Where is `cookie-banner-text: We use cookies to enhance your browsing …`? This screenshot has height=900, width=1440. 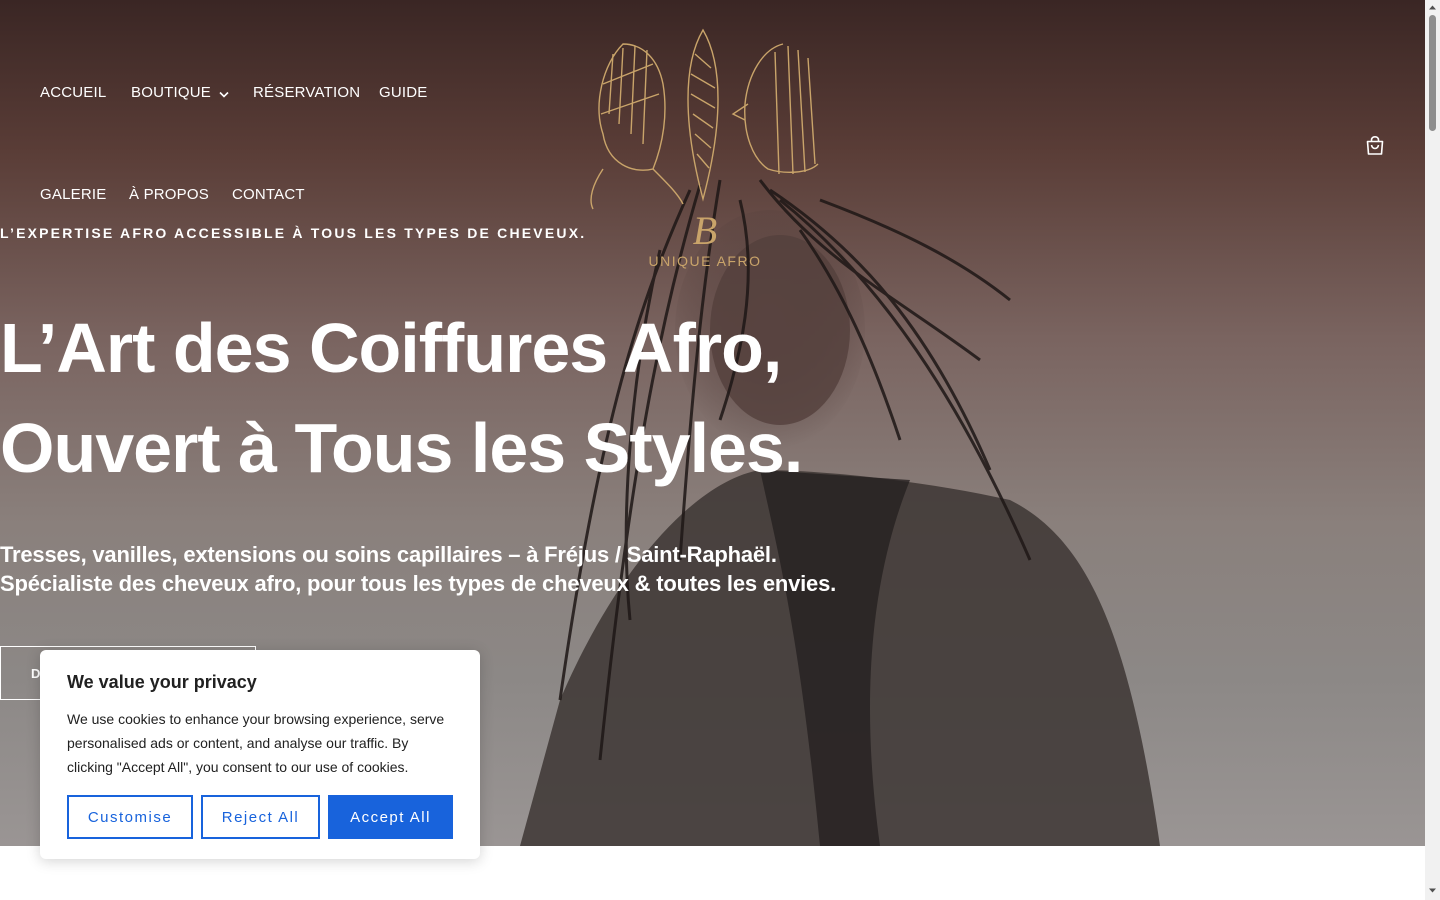
cookie-banner-text: We use cookies to enhance your browsing … is located at coordinates (256, 743).